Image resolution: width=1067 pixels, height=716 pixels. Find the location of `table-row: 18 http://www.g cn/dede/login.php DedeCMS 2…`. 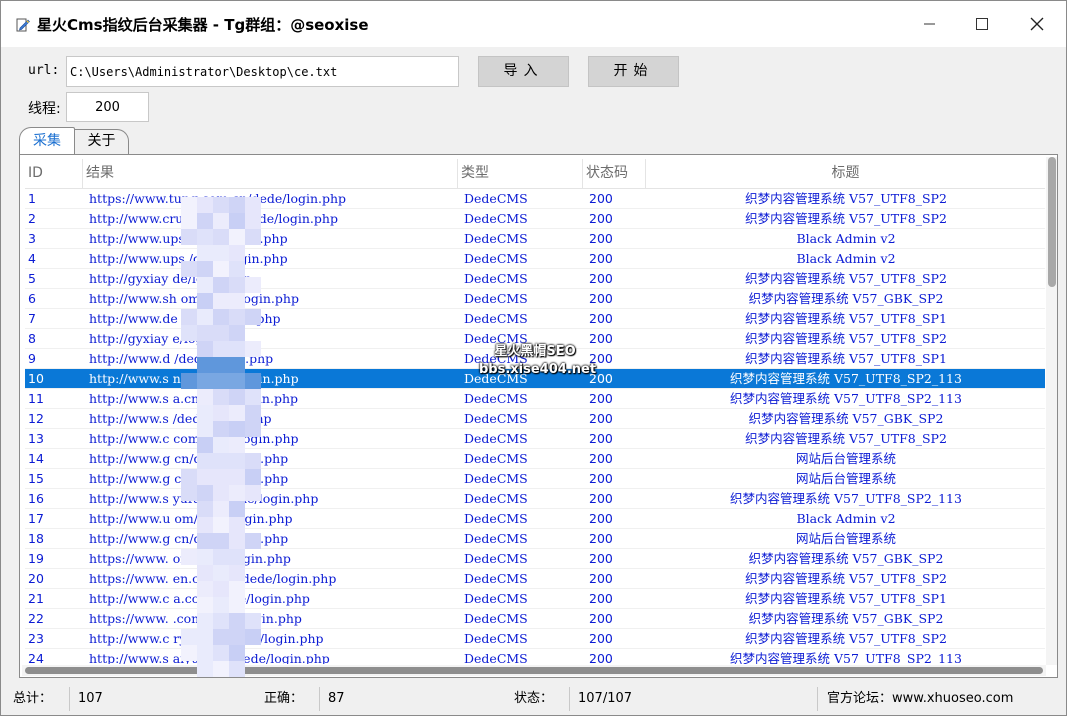

table-row: 18 http://www.g cn/dede/login.php DedeCMS 2… is located at coordinates (535, 539).